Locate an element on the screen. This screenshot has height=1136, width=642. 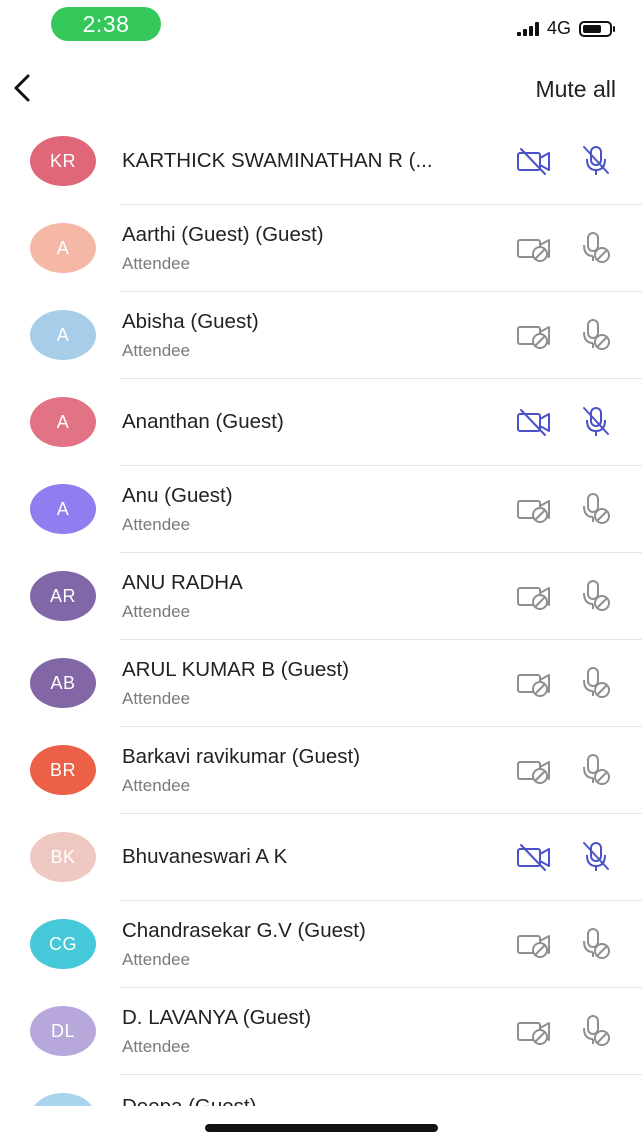
avatar: CG is located at coordinates (63, 944).